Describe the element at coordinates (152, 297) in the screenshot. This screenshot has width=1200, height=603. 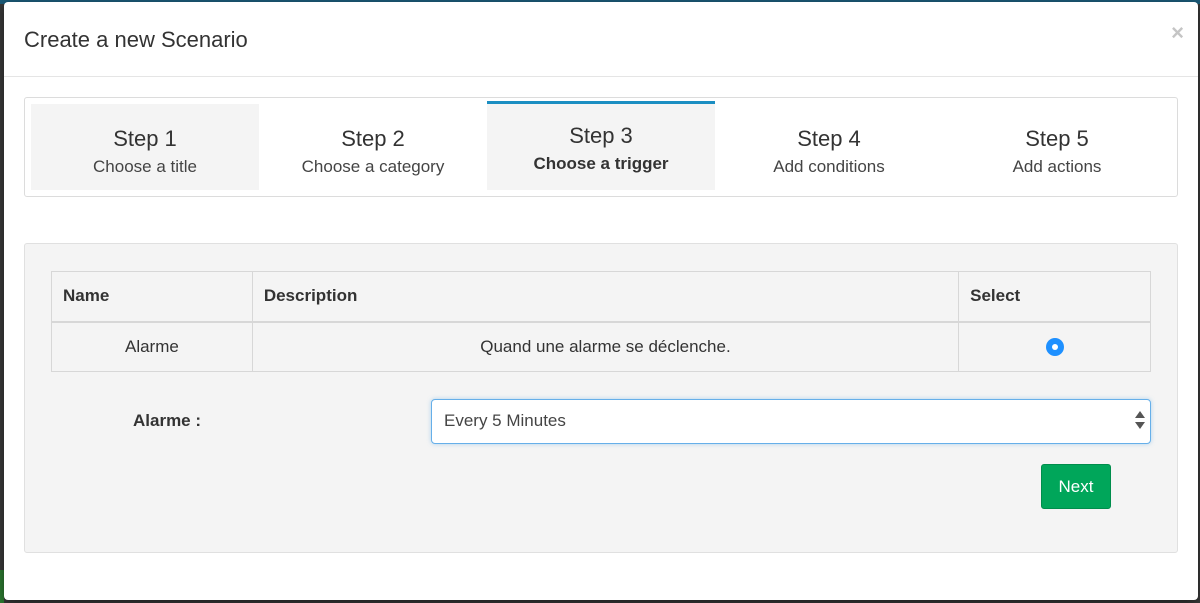
I see `header-name: Name` at that location.